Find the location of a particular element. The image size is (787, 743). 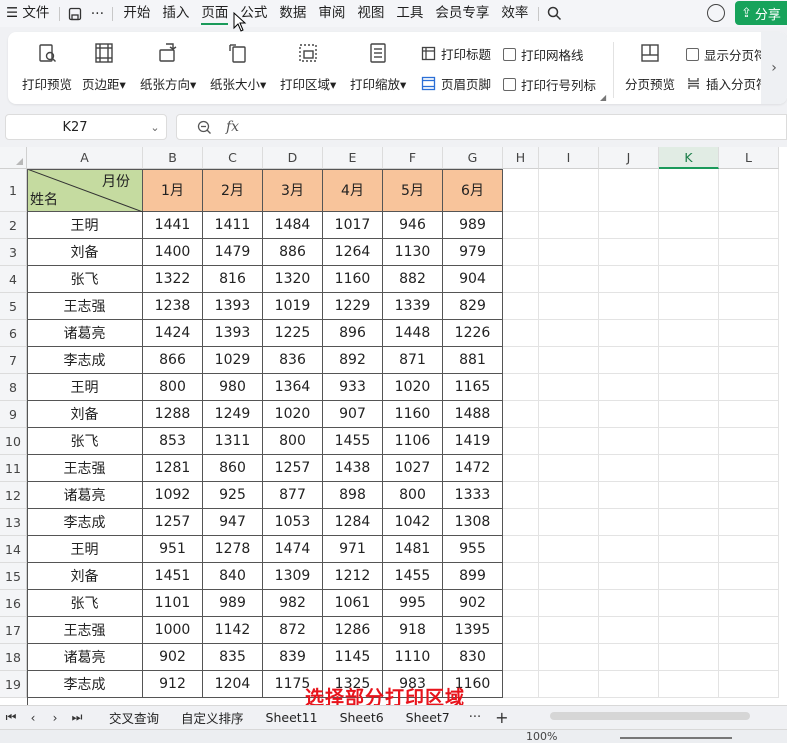

row-header: 14 is located at coordinates (13, 549).